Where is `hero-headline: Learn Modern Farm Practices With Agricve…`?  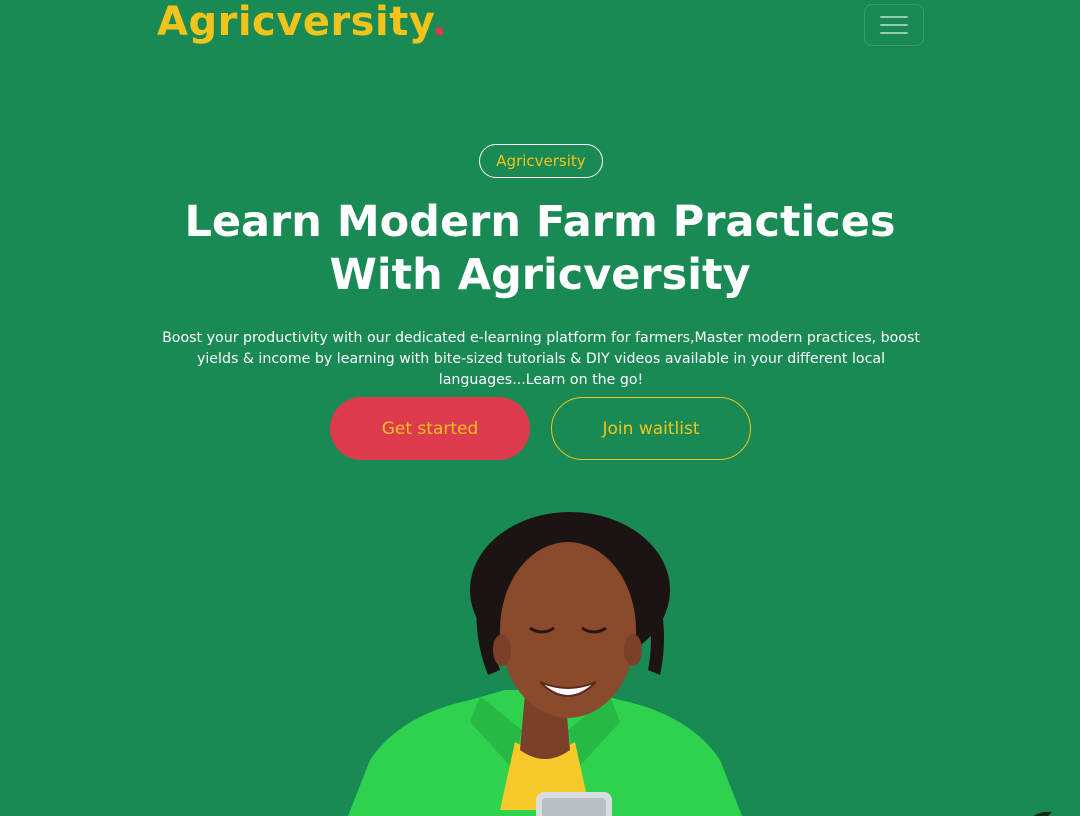
hero-headline: Learn Modern Farm Practices With Agricve… is located at coordinates (540, 248).